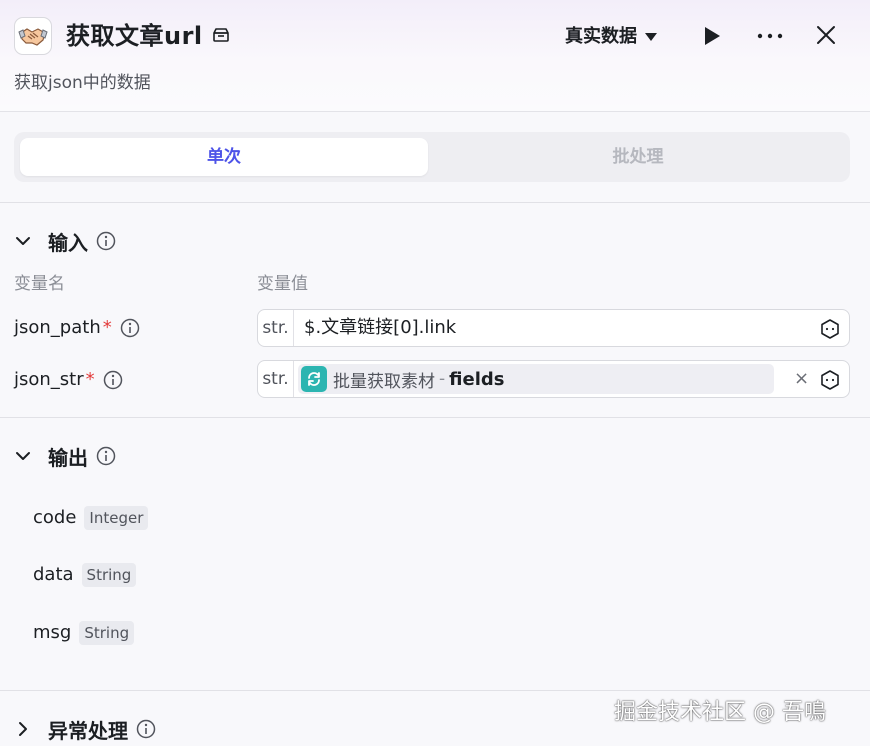 This screenshot has width=870, height=746. I want to click on output-section-title: 输出, so click(68, 457).